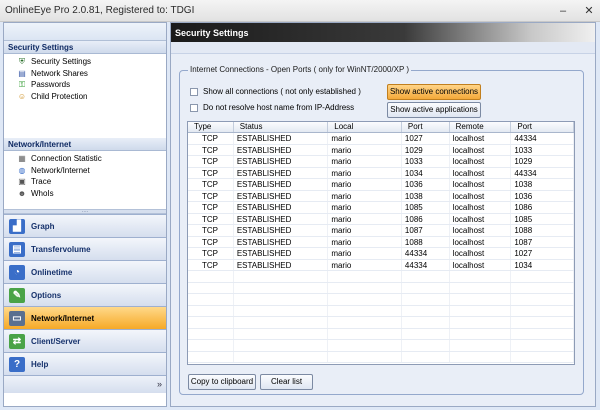  I want to click on nav-button-transfervolume: ▤ Transfervolume, so click(85, 248).